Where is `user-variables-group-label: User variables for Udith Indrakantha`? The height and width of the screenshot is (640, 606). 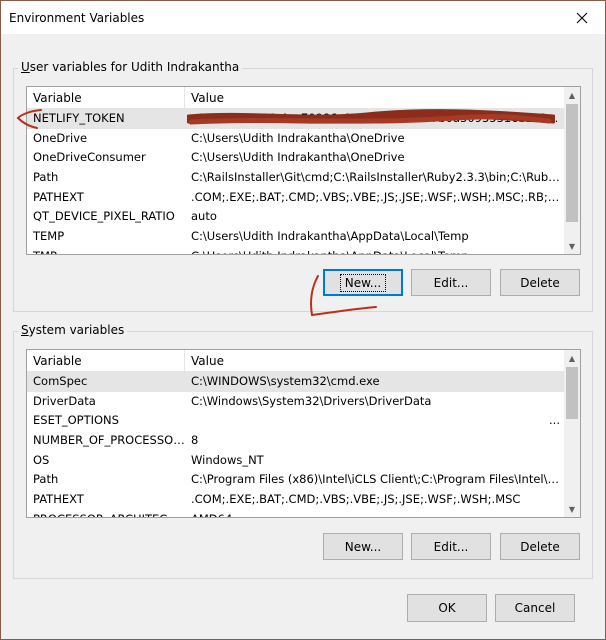 user-variables-group-label: User variables for Udith Indrakantha is located at coordinates (130, 67).